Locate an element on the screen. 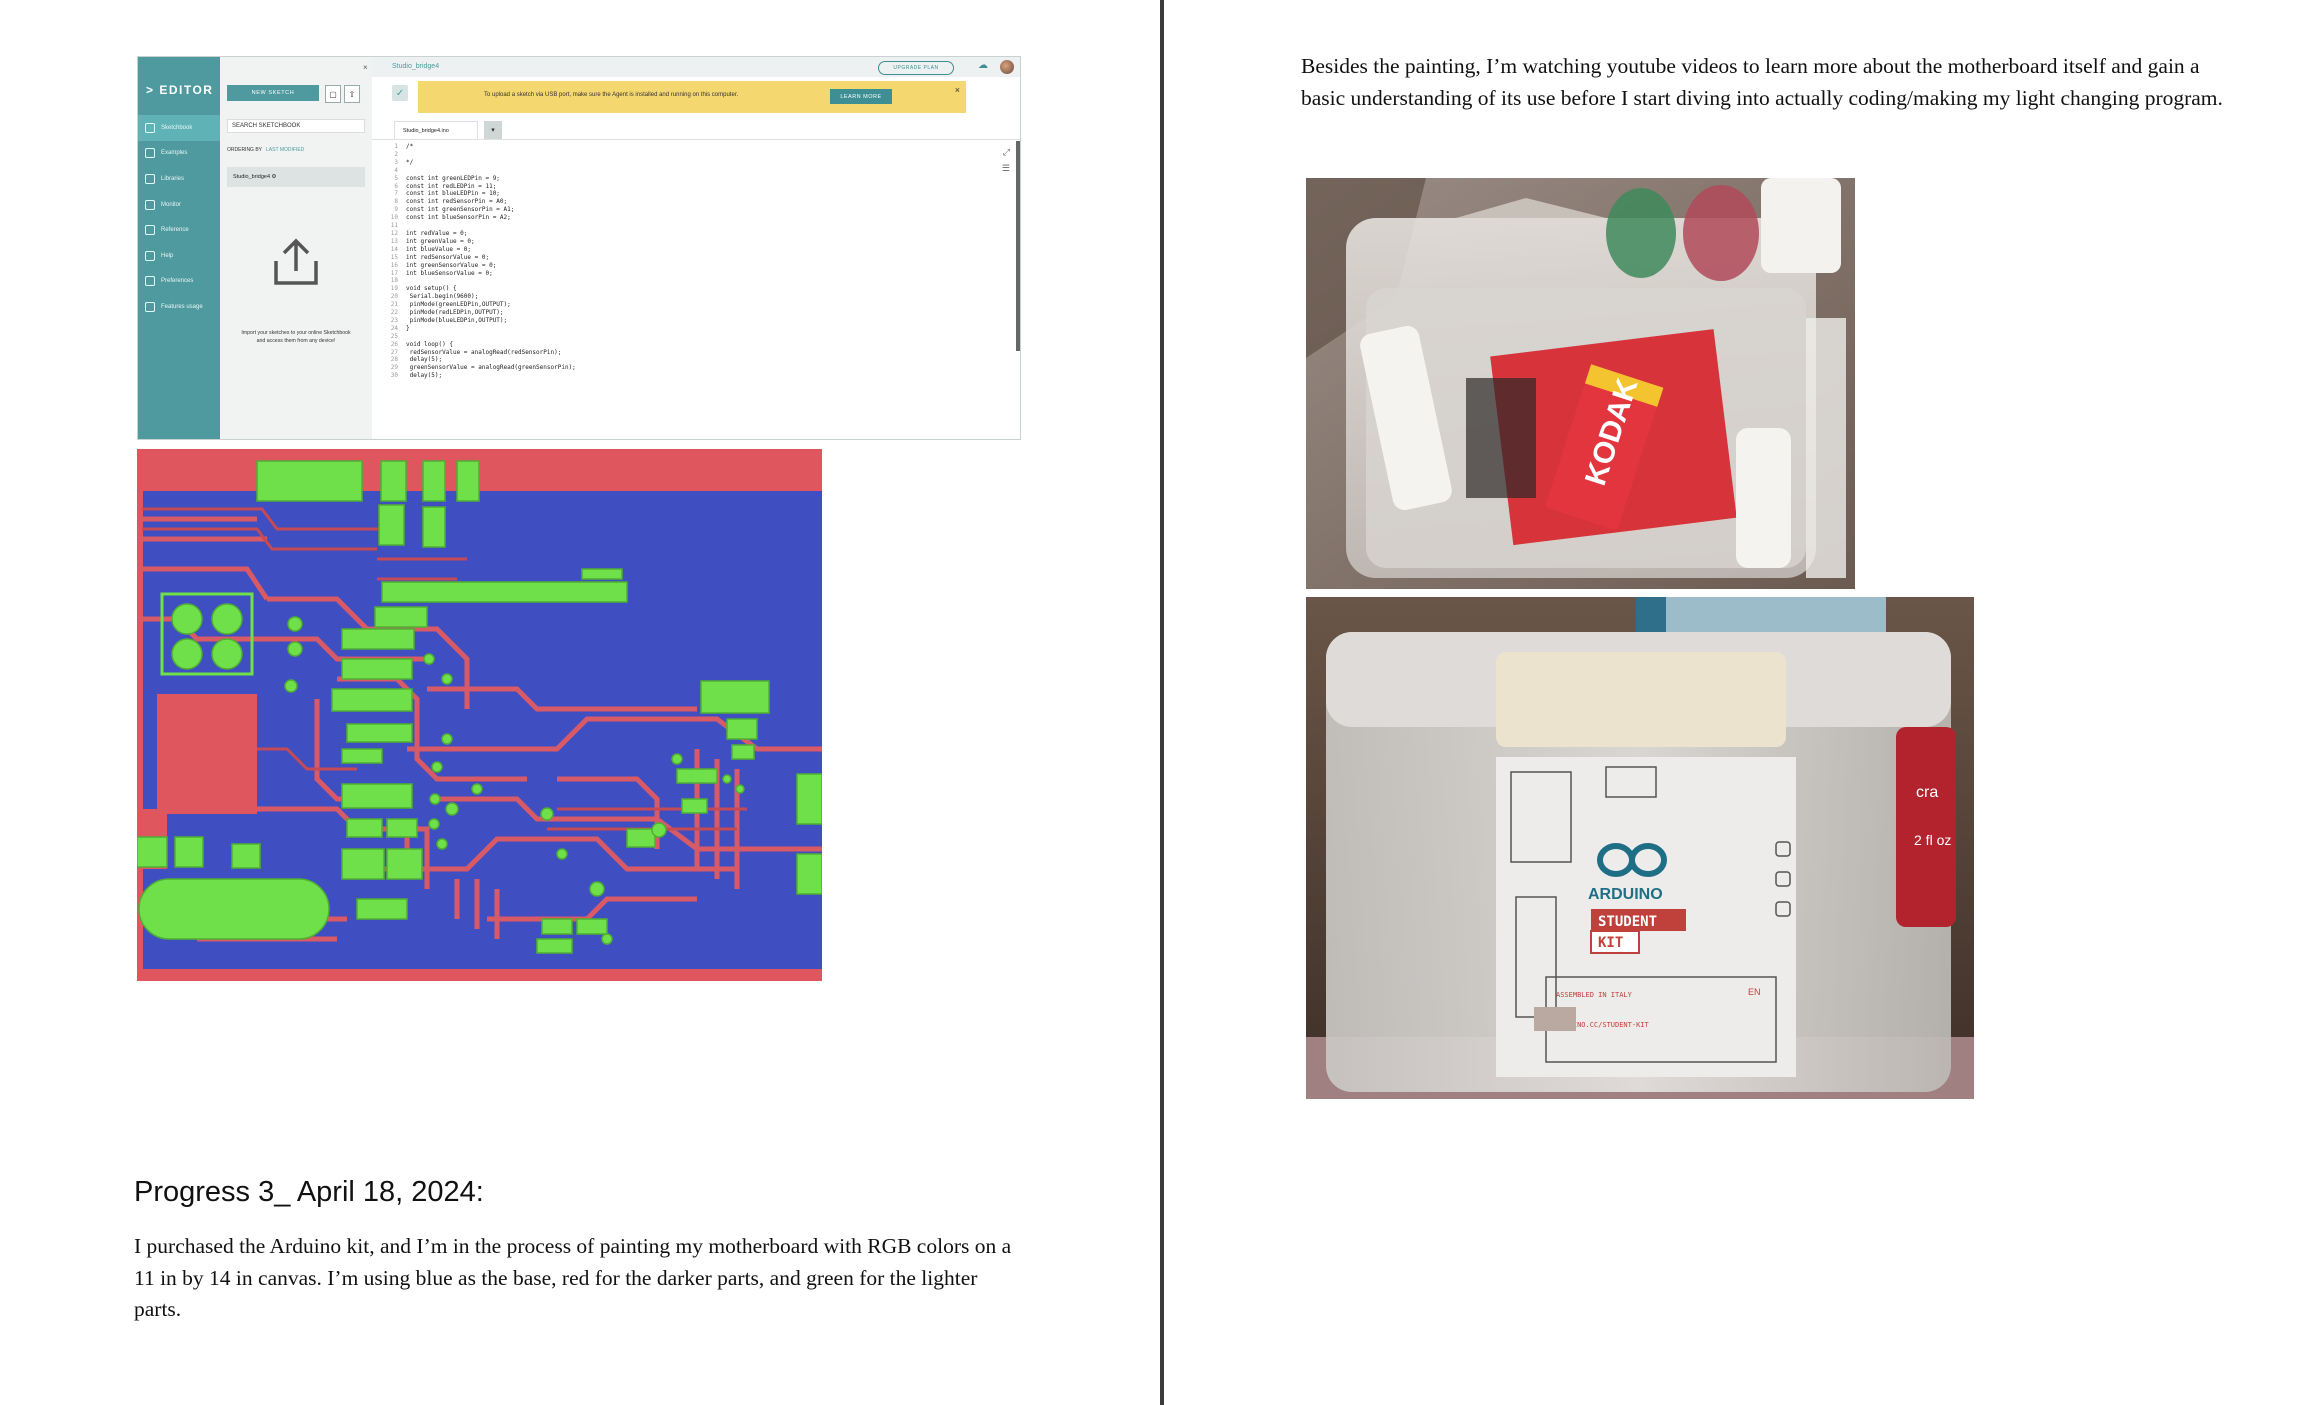 The width and height of the screenshot is (2312, 1405). line-number: 1 is located at coordinates (396, 146).